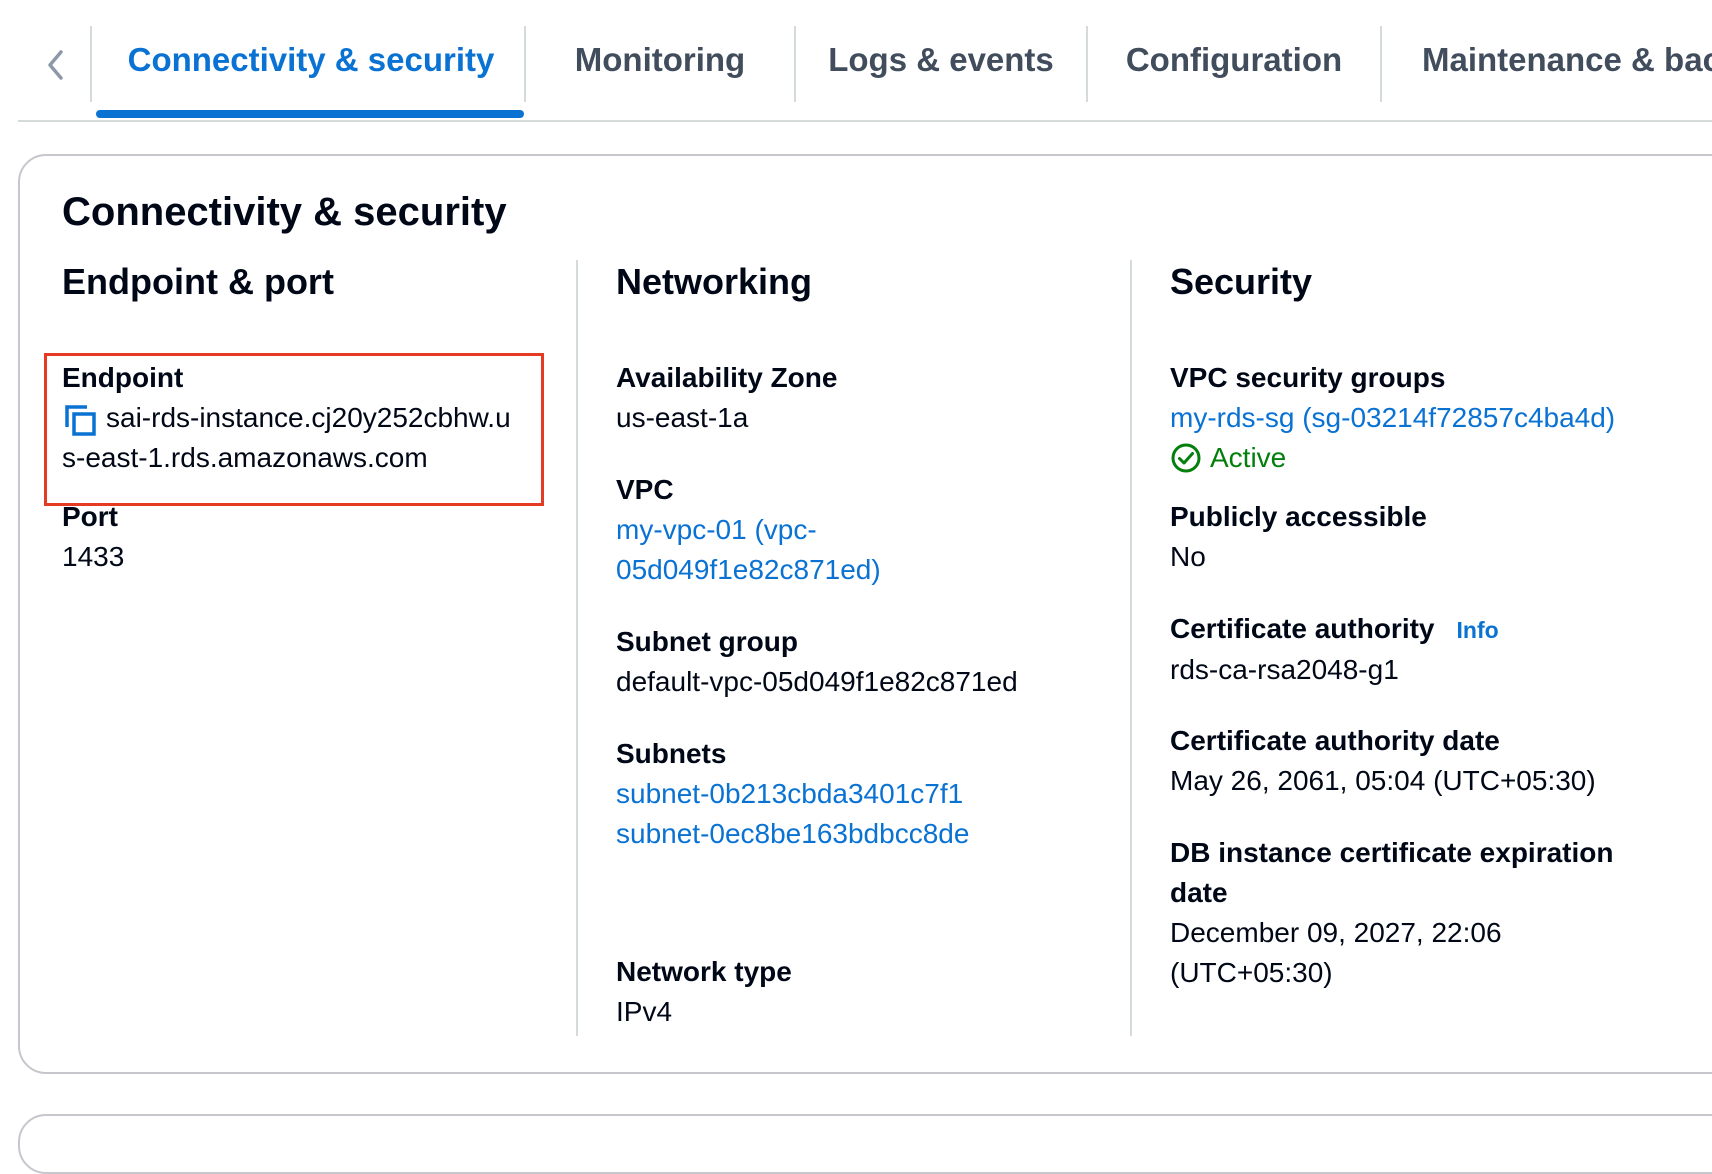 This screenshot has width=1712, height=1174. Describe the element at coordinates (1234, 60) in the screenshot. I see `tab-configuration: Configuration` at that location.